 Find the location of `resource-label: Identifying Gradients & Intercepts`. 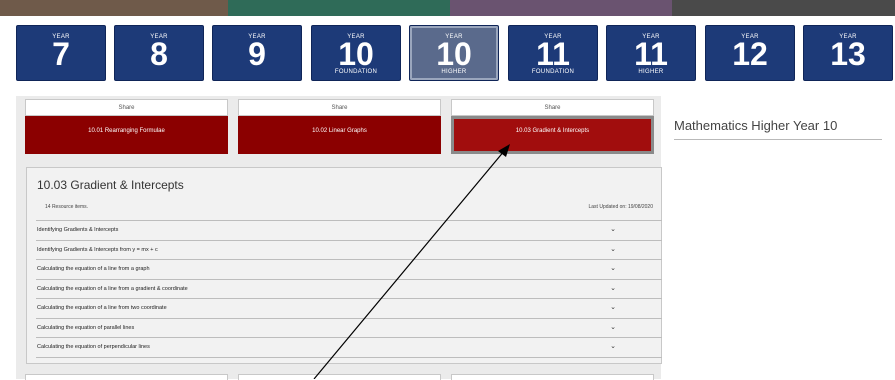

resource-label: Identifying Gradients & Intercepts is located at coordinates (78, 230).